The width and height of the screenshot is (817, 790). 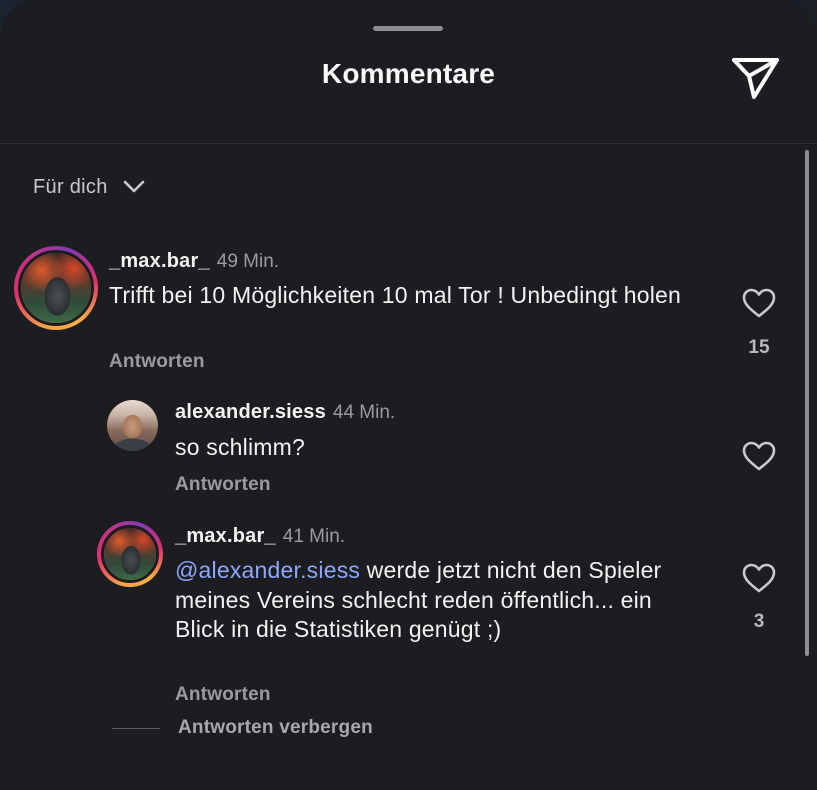 What do you see at coordinates (759, 347) in the screenshot?
I see `like-count: 15` at bounding box center [759, 347].